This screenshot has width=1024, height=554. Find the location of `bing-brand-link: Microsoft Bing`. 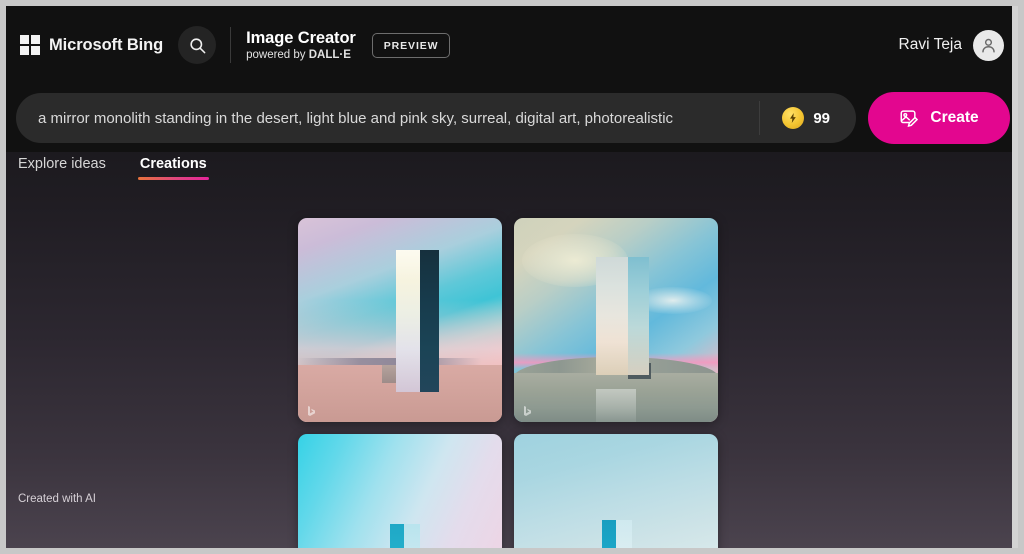

bing-brand-link: Microsoft Bing is located at coordinates (91, 45).